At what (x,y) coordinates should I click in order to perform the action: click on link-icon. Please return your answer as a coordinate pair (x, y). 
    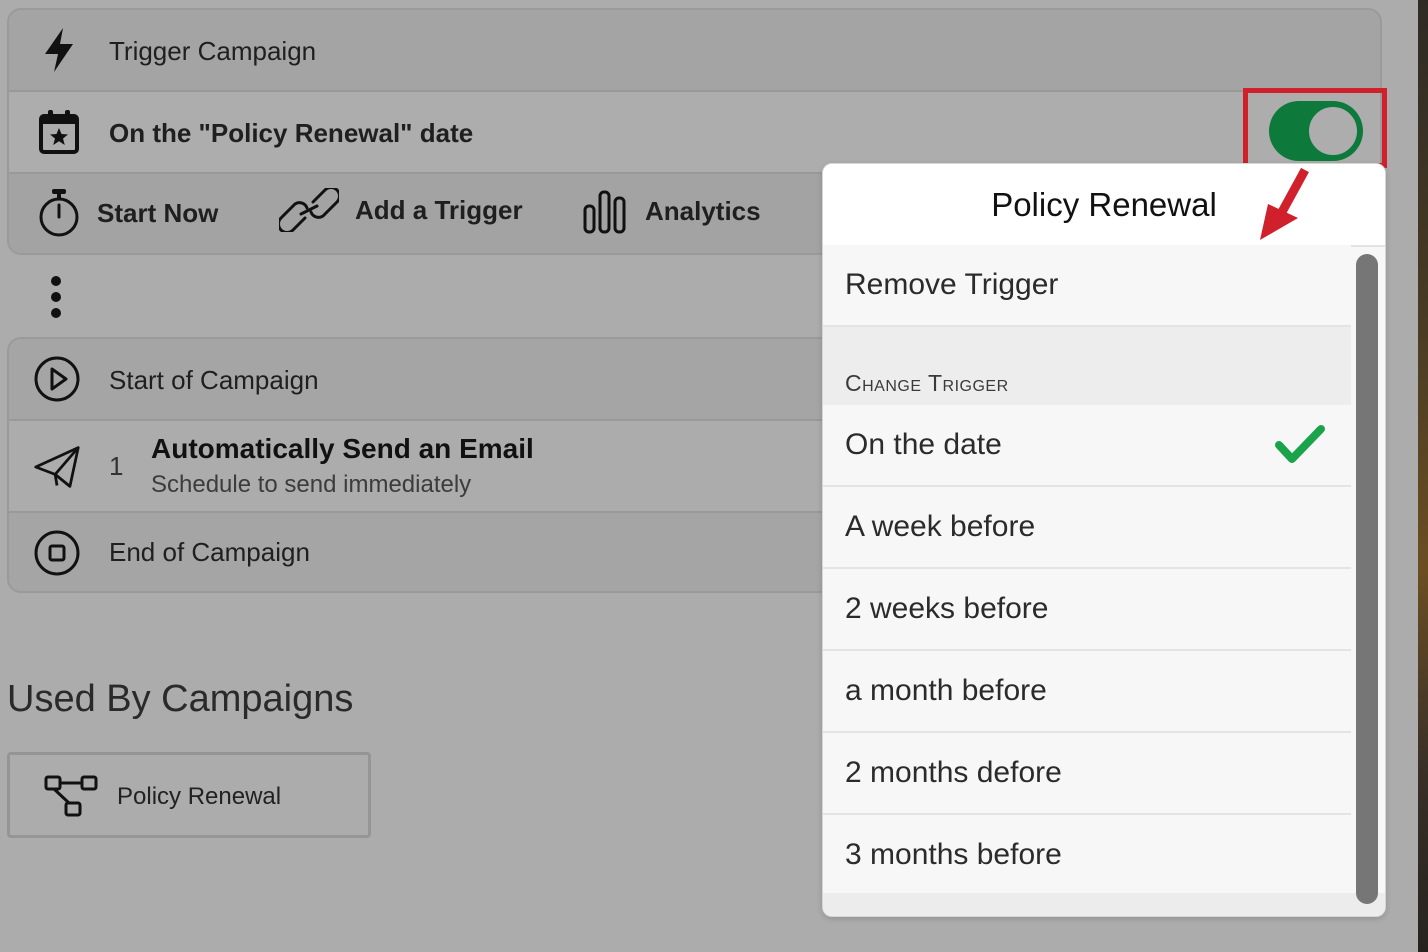
    Looking at the image, I should click on (309, 210).